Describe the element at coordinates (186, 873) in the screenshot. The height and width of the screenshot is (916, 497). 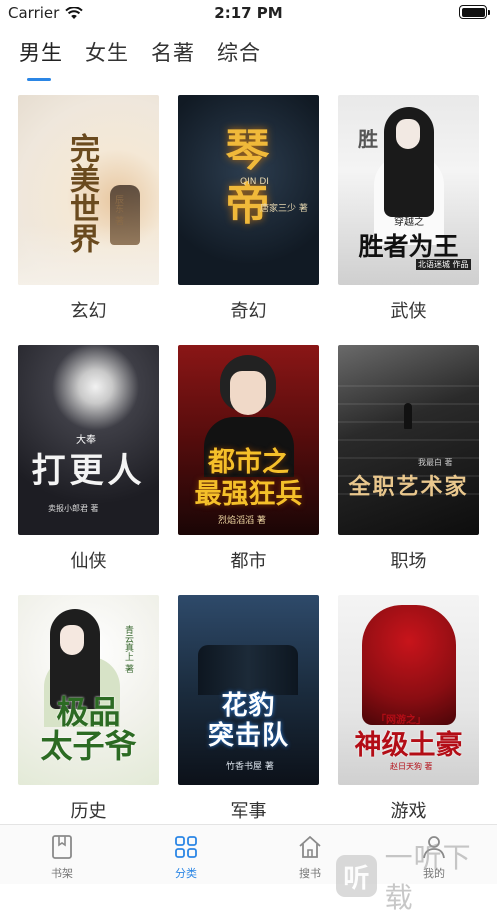
I see `tabbar-label: 分类` at that location.